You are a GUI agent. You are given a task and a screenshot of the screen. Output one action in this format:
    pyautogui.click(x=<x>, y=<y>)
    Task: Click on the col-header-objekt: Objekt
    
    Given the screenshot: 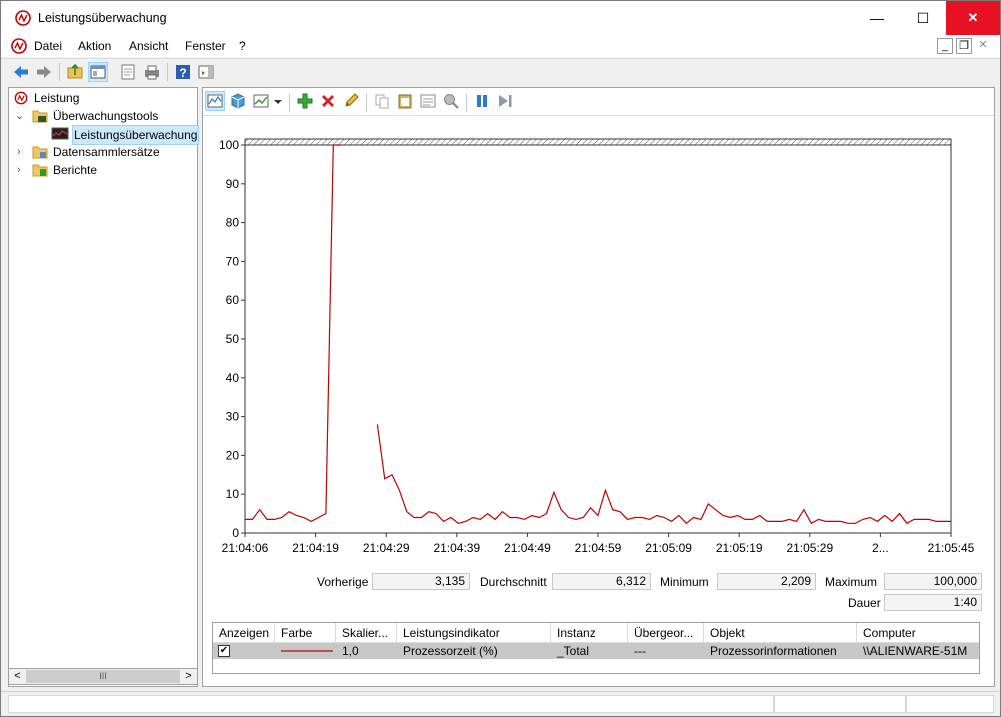 What is the action you would take?
    pyautogui.click(x=780, y=633)
    